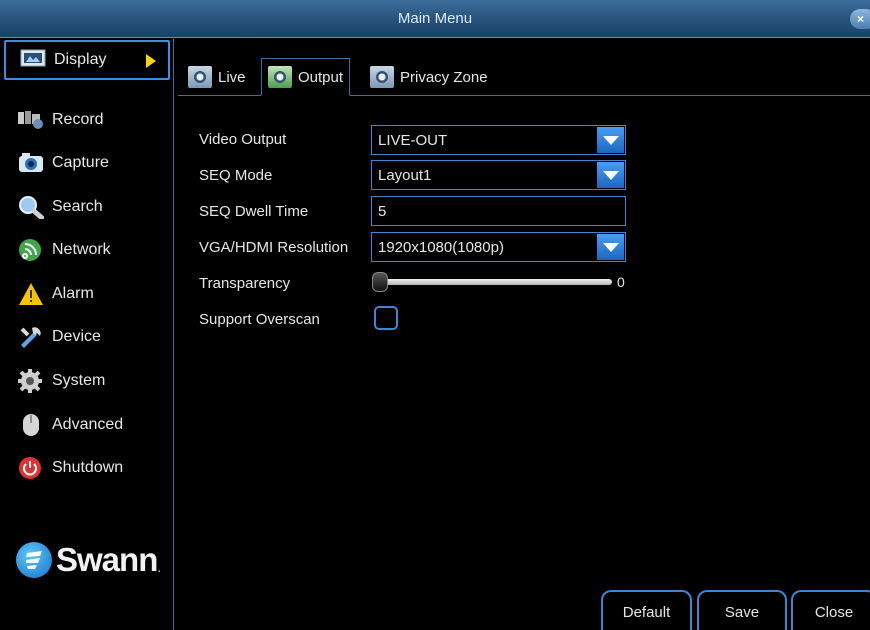  I want to click on transparency-value: 0, so click(621, 282).